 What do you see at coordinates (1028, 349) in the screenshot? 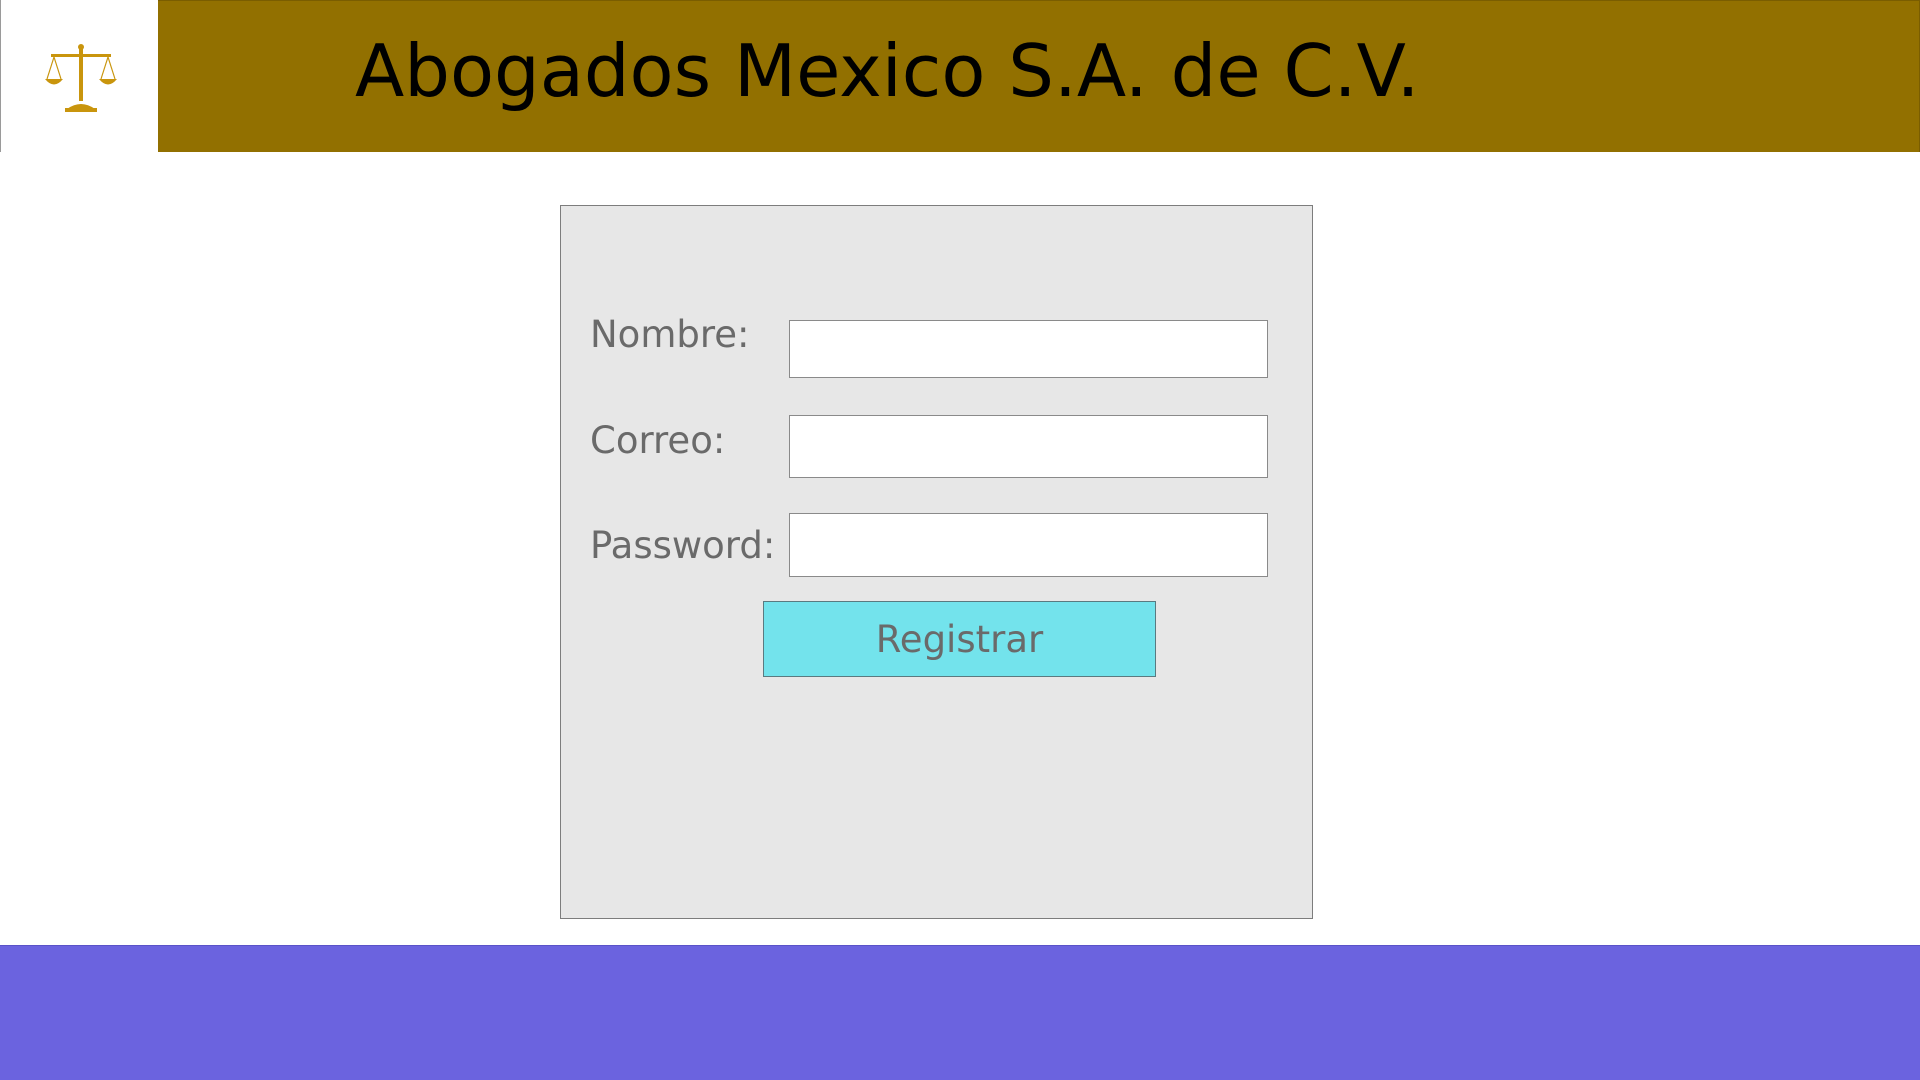
I see `nombre-input` at bounding box center [1028, 349].